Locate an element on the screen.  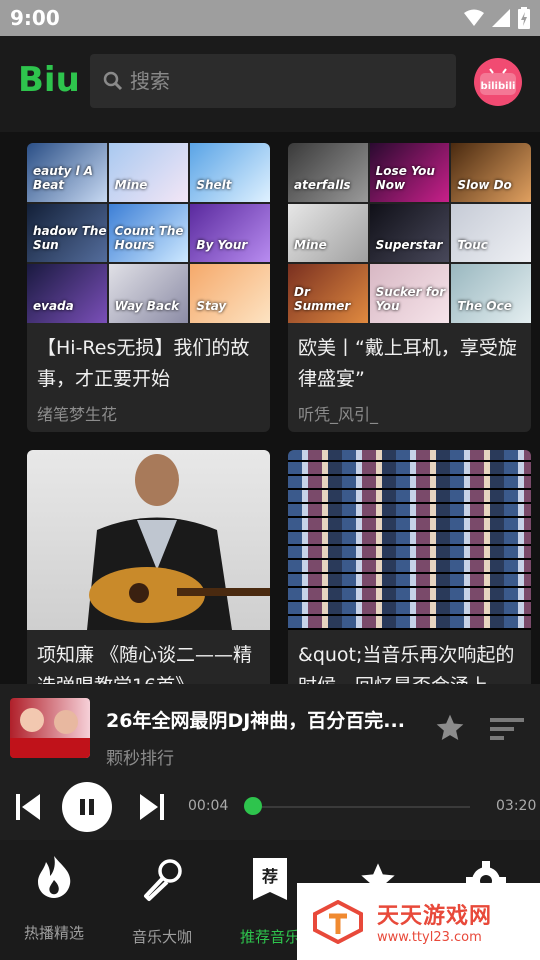
signal-icon is located at coordinates (501, 18).